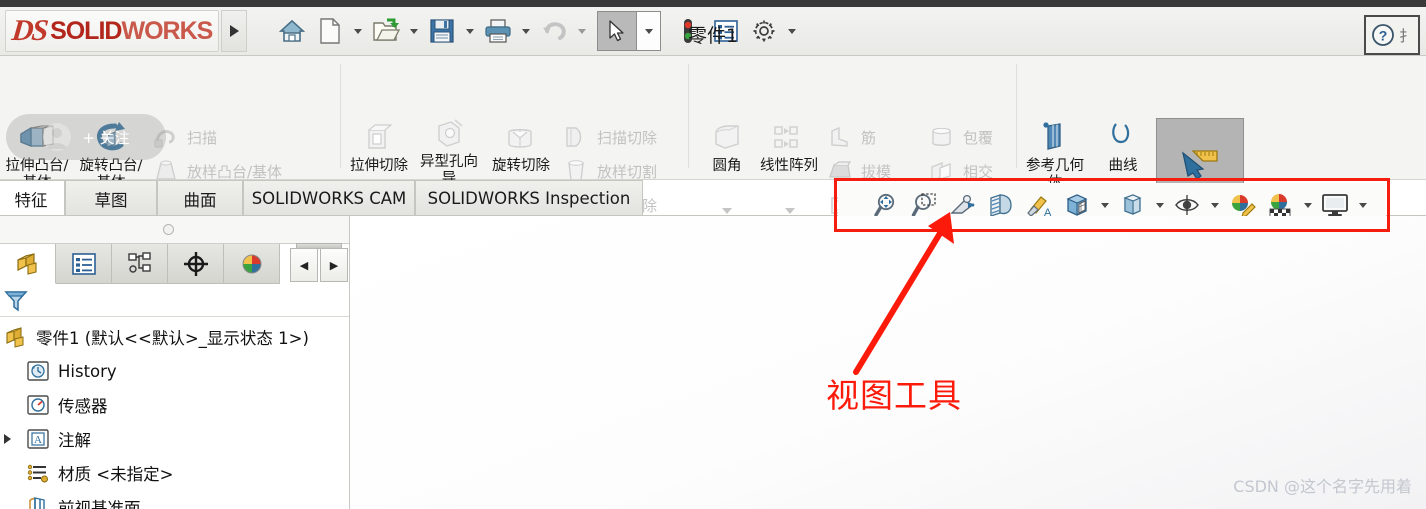 The width and height of the screenshot is (1426, 509). What do you see at coordinates (74, 440) in the screenshot?
I see `tree-item-annotations-label: 注解` at bounding box center [74, 440].